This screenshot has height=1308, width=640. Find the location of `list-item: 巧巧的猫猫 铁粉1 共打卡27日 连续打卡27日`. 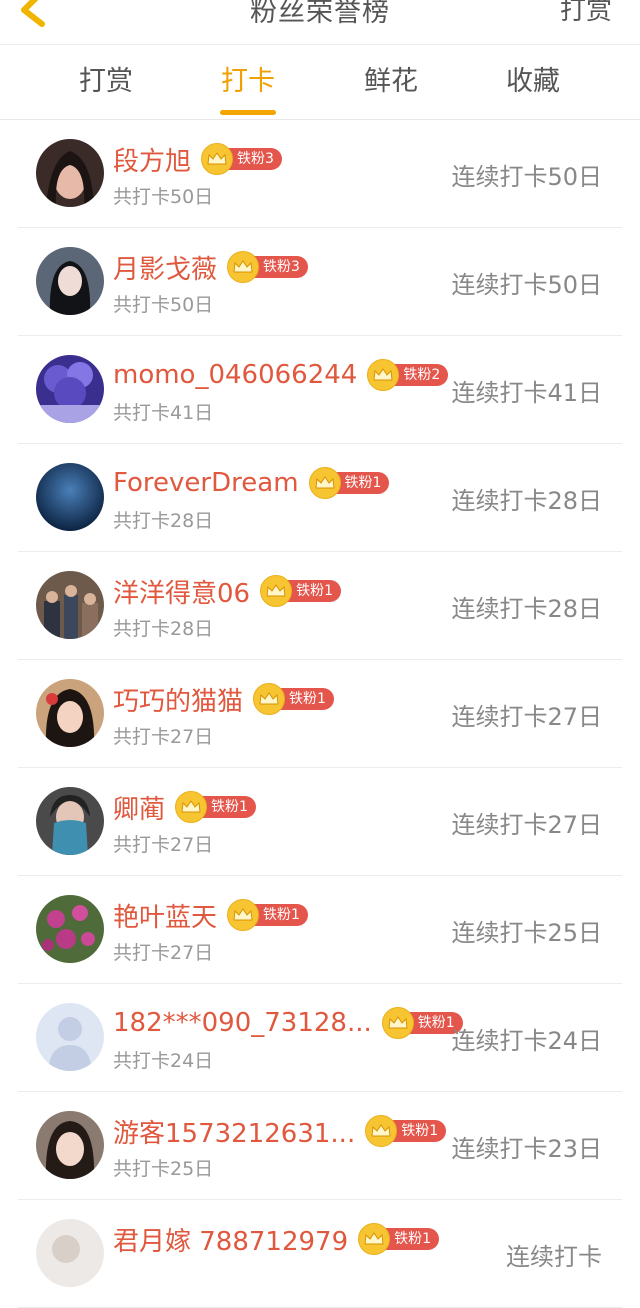

list-item: 巧巧的猫猫 铁粉1 共打卡27日 连续打卡27日 is located at coordinates (320, 714).